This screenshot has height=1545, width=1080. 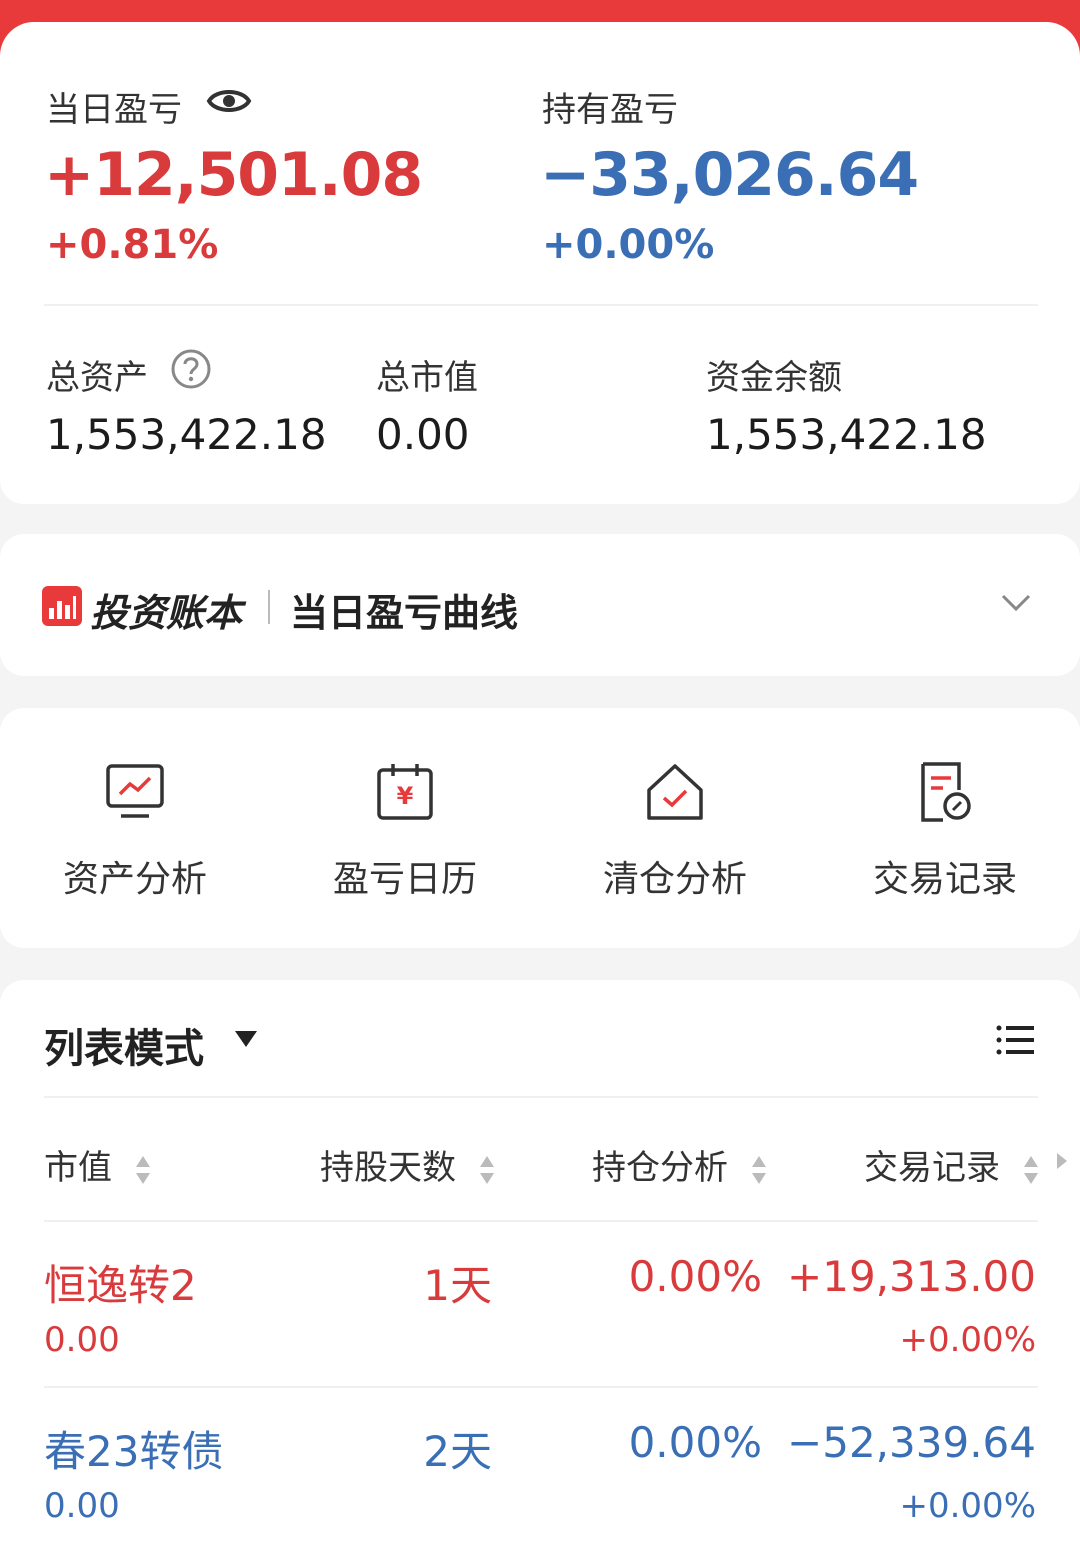 I want to click on market-value-value: 0.00, so click(x=423, y=434).